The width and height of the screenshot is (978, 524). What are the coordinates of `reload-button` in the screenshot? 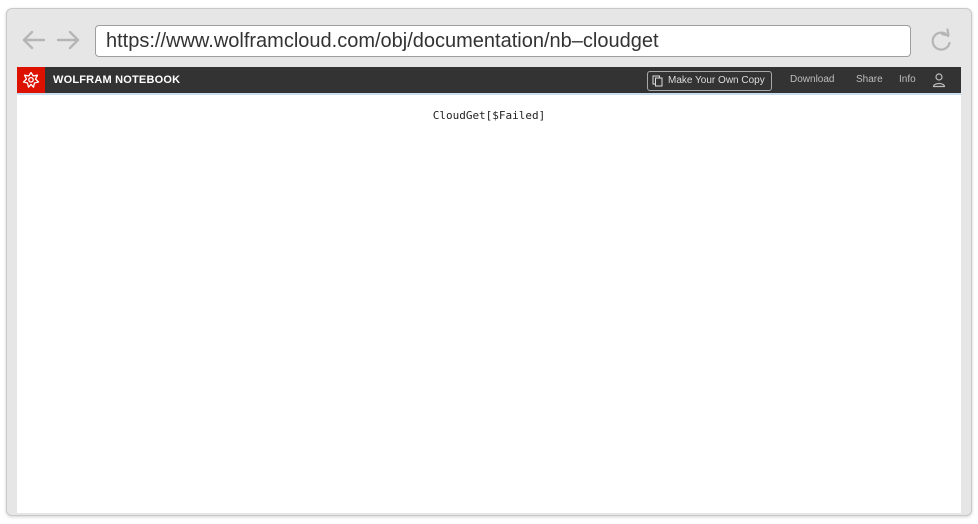 It's located at (941, 41).